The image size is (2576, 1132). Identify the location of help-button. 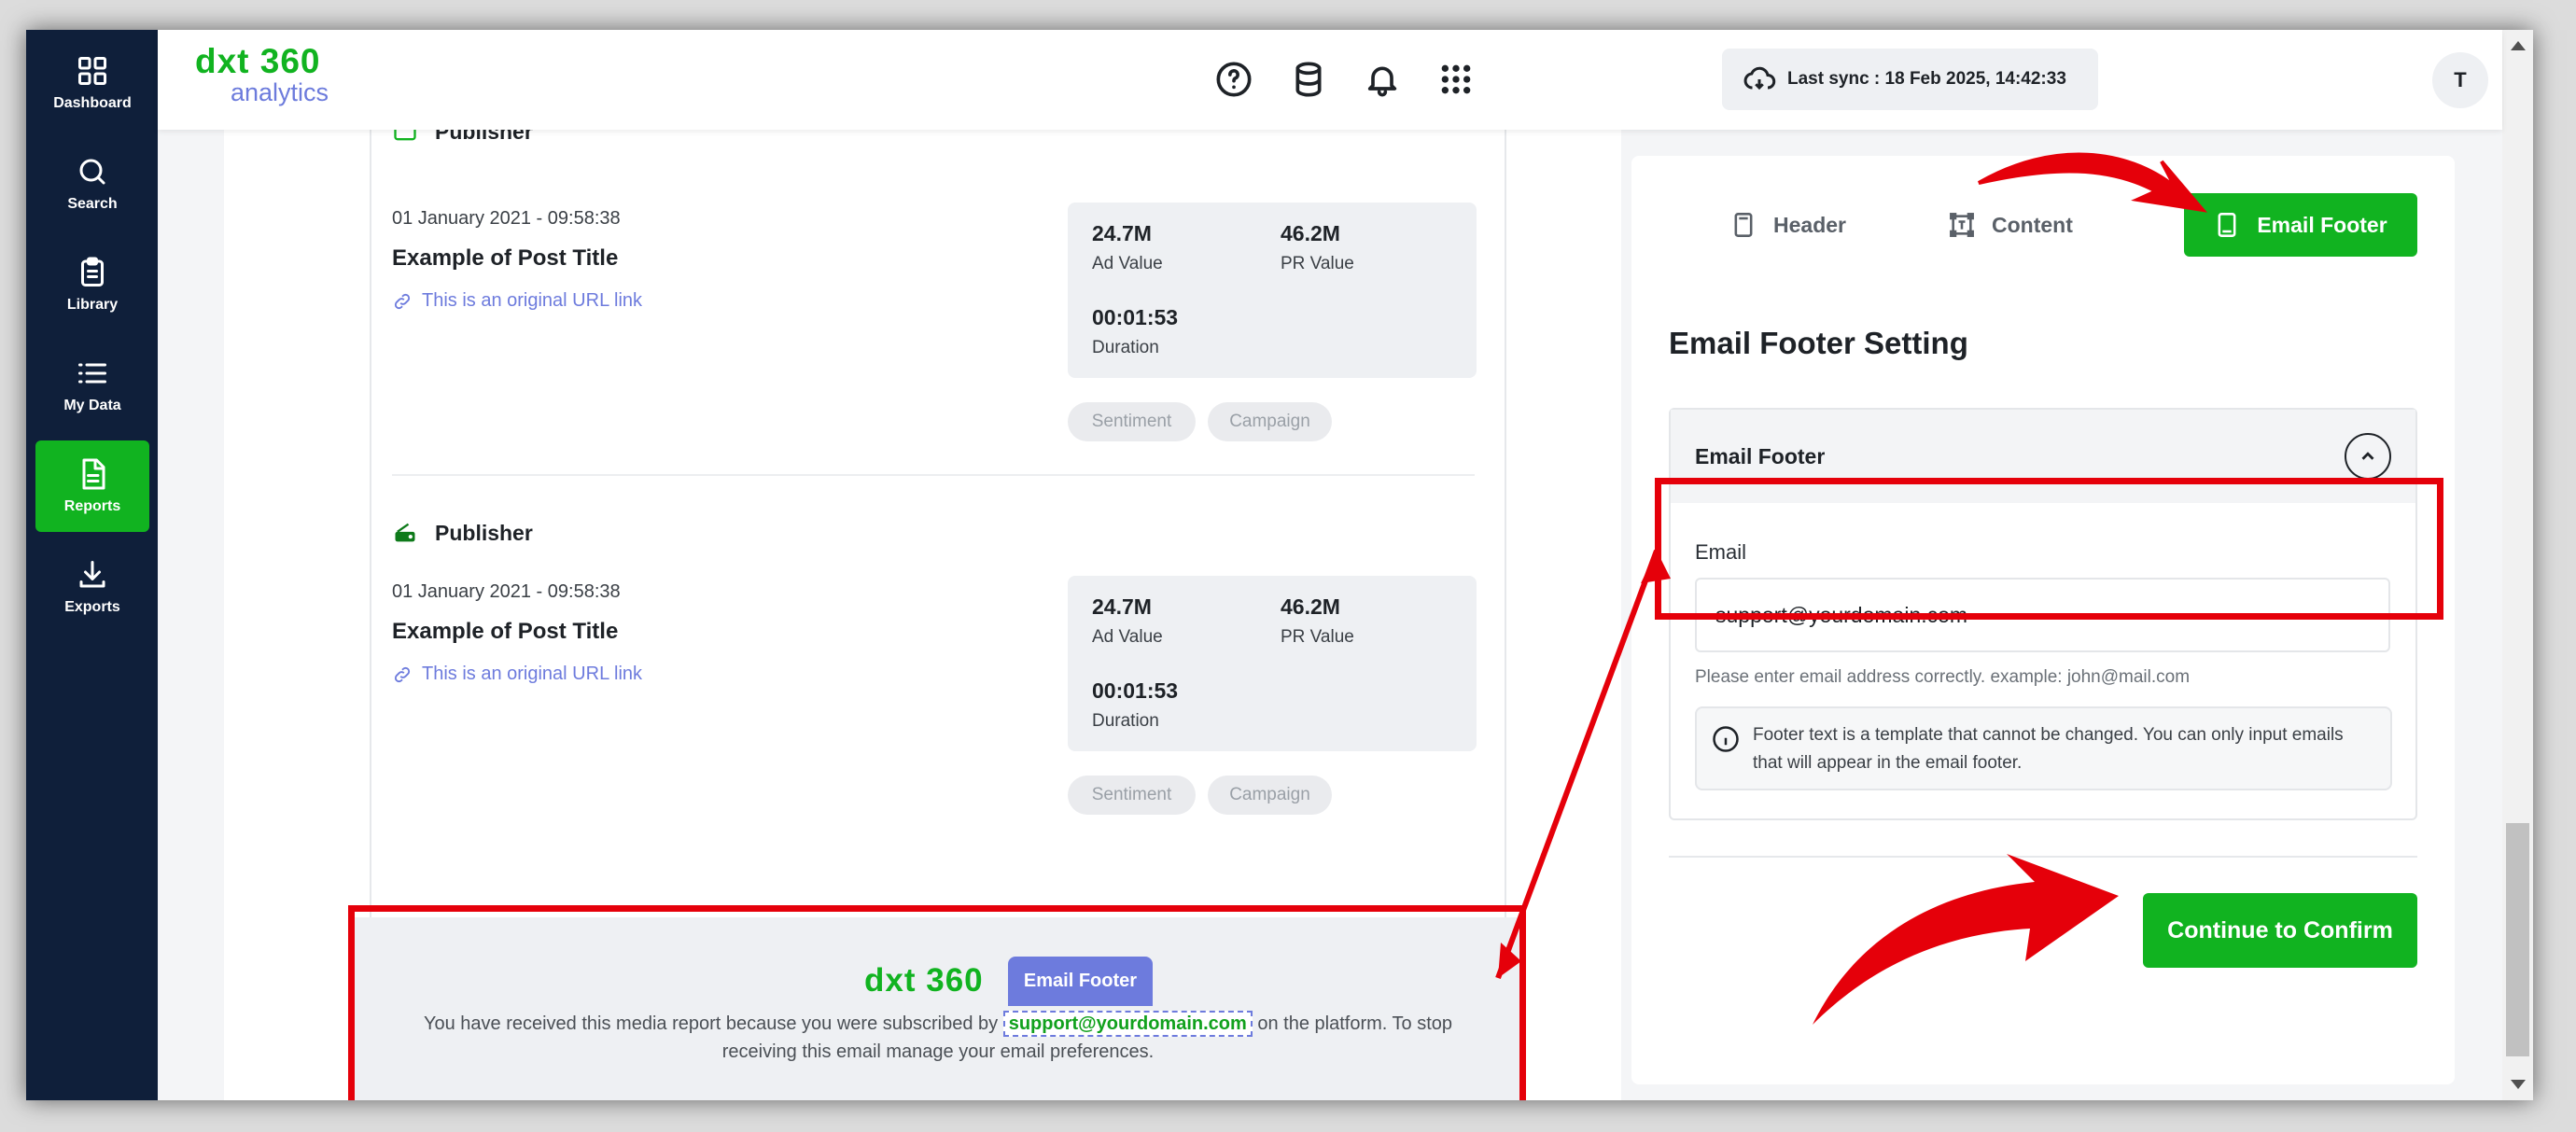
(1233, 79).